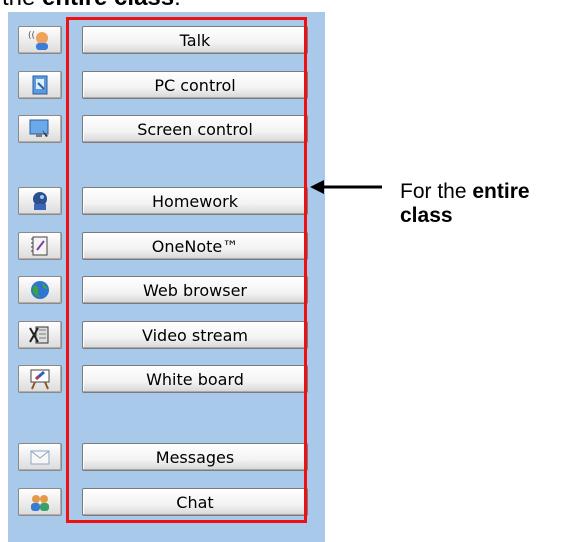 The width and height of the screenshot is (565, 542). I want to click on web-browser-icon-button, so click(40, 290).